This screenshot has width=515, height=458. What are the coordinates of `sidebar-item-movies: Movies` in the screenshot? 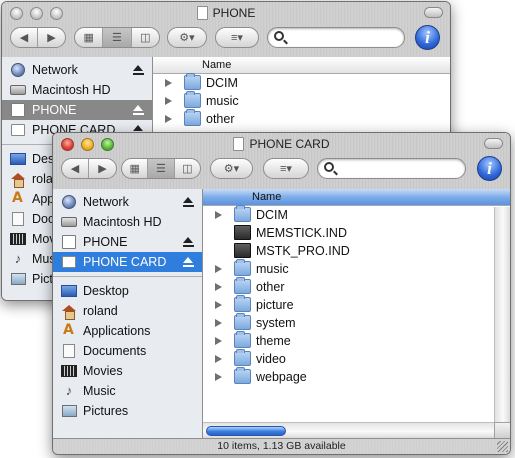 It's located at (127, 371).